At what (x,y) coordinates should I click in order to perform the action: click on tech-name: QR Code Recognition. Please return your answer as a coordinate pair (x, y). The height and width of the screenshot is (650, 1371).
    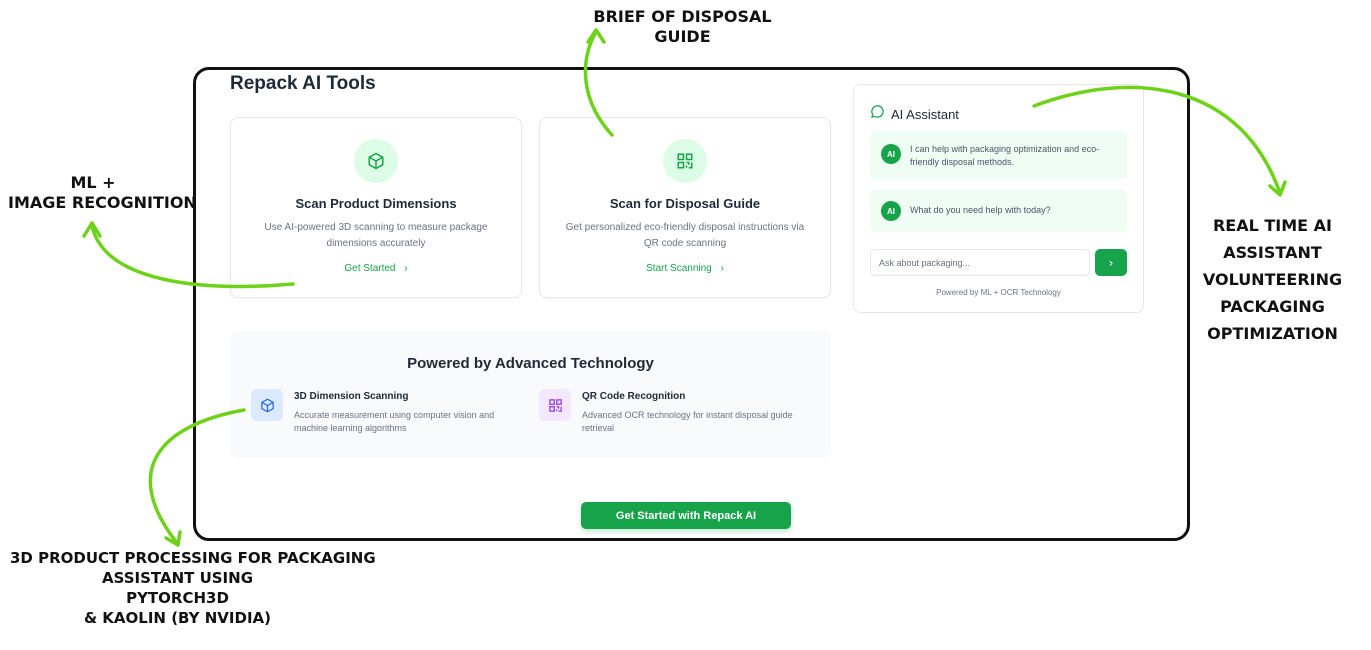
    Looking at the image, I should click on (634, 396).